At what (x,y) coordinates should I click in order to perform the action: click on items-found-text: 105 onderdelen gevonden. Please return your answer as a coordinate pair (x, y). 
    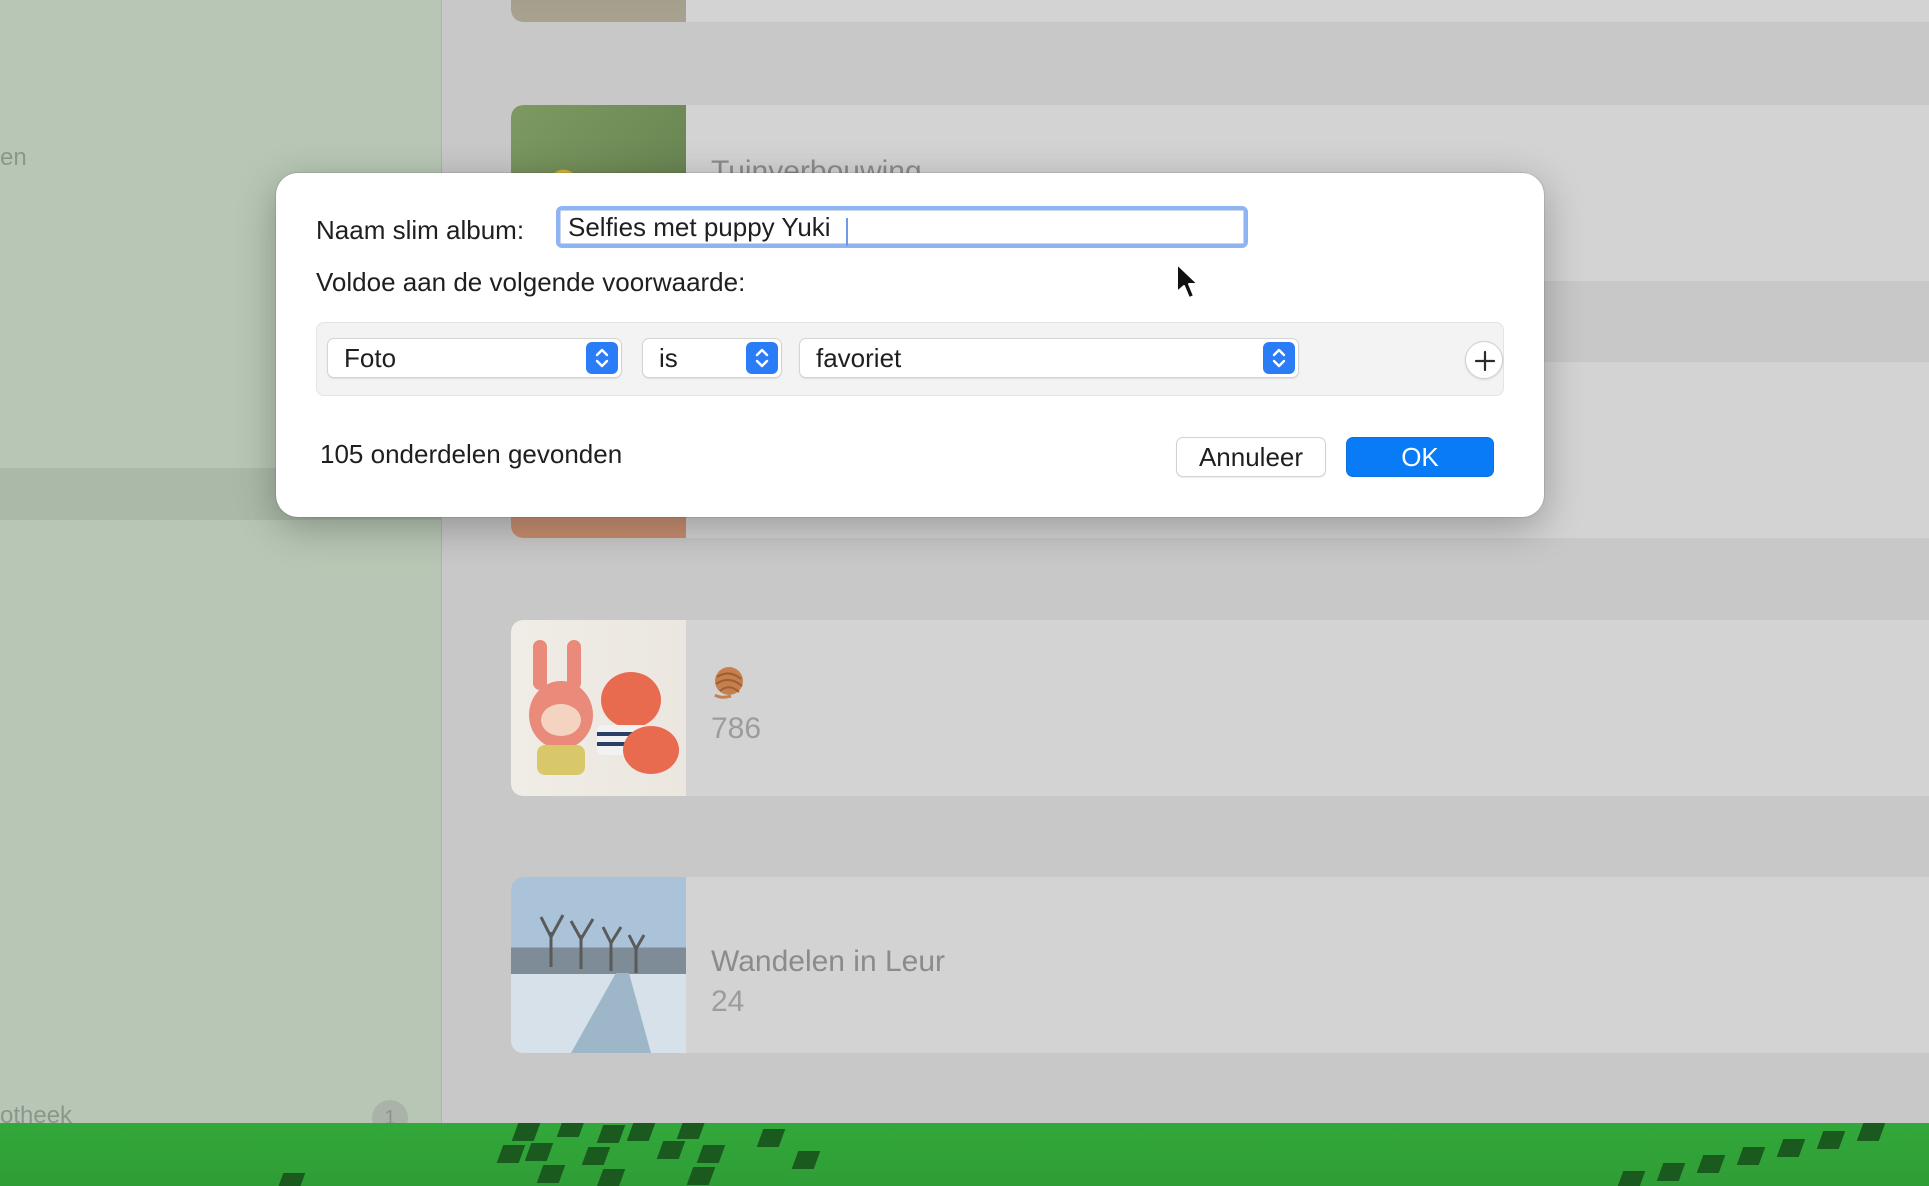
    Looking at the image, I should click on (471, 454).